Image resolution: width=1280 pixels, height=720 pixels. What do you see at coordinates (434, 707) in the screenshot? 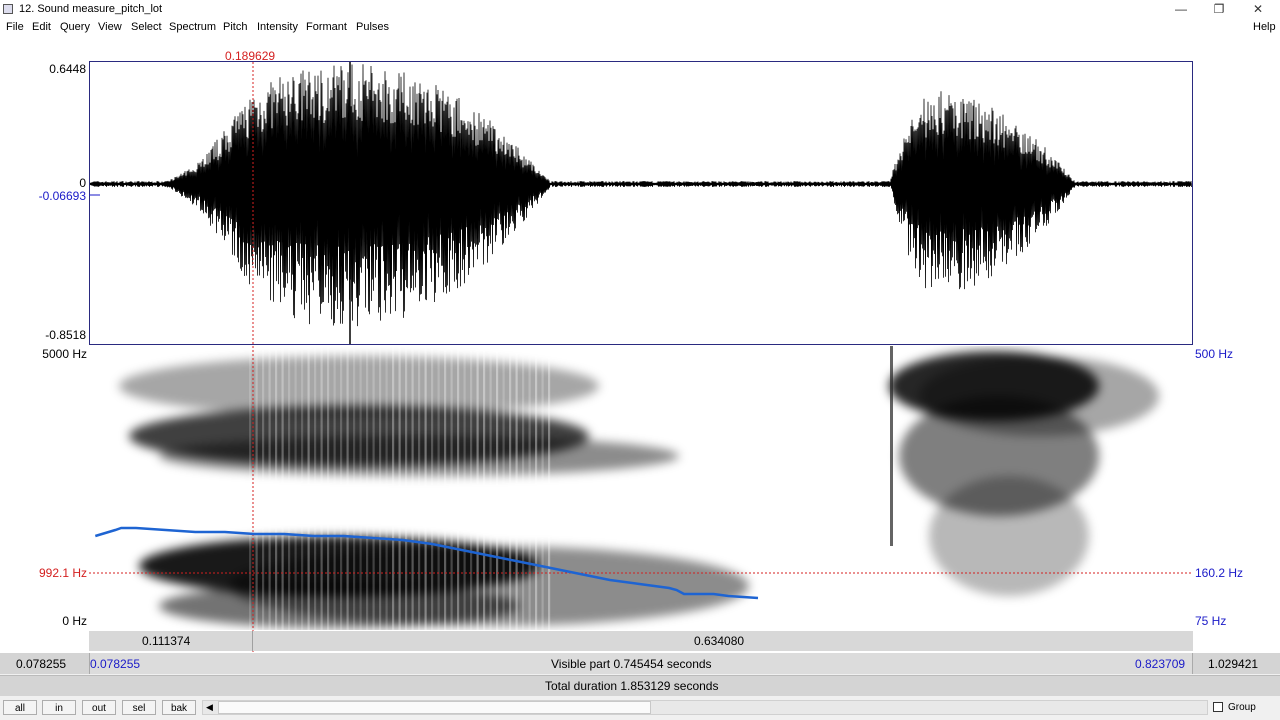
I see `scroll-thumb` at bounding box center [434, 707].